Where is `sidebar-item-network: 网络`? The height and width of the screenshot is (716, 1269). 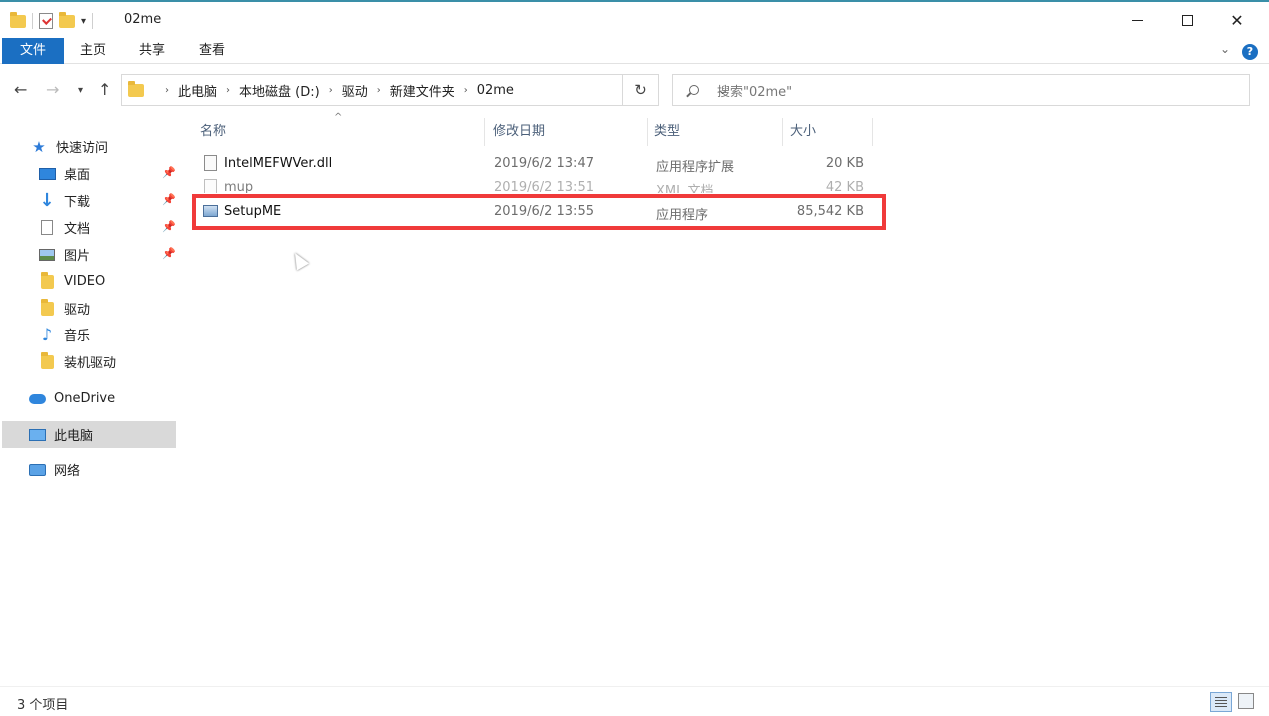 sidebar-item-network: 网络 is located at coordinates (54, 469).